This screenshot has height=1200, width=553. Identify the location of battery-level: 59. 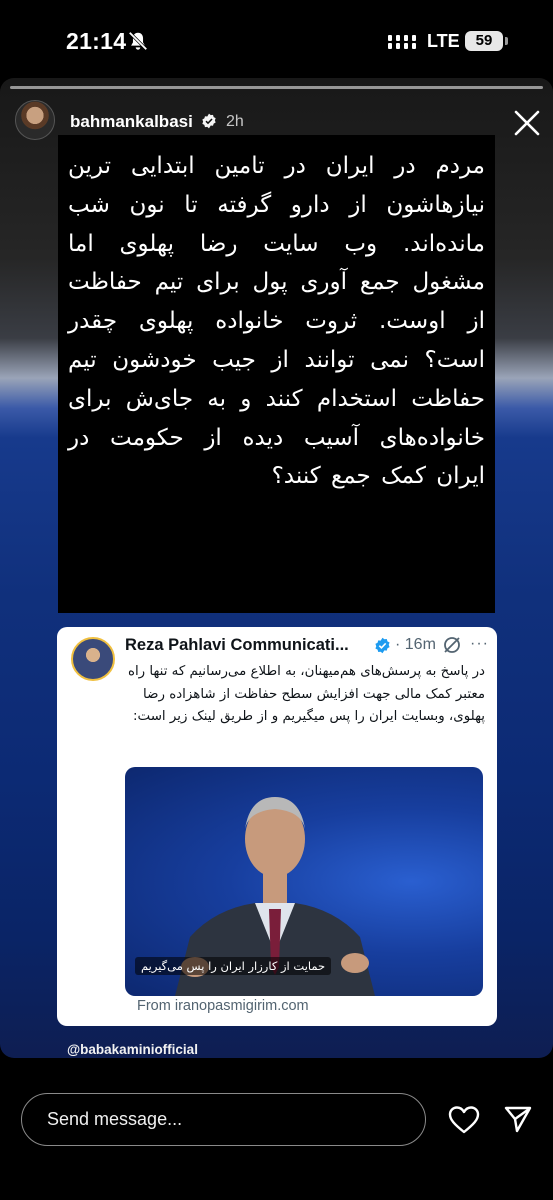
(484, 41).